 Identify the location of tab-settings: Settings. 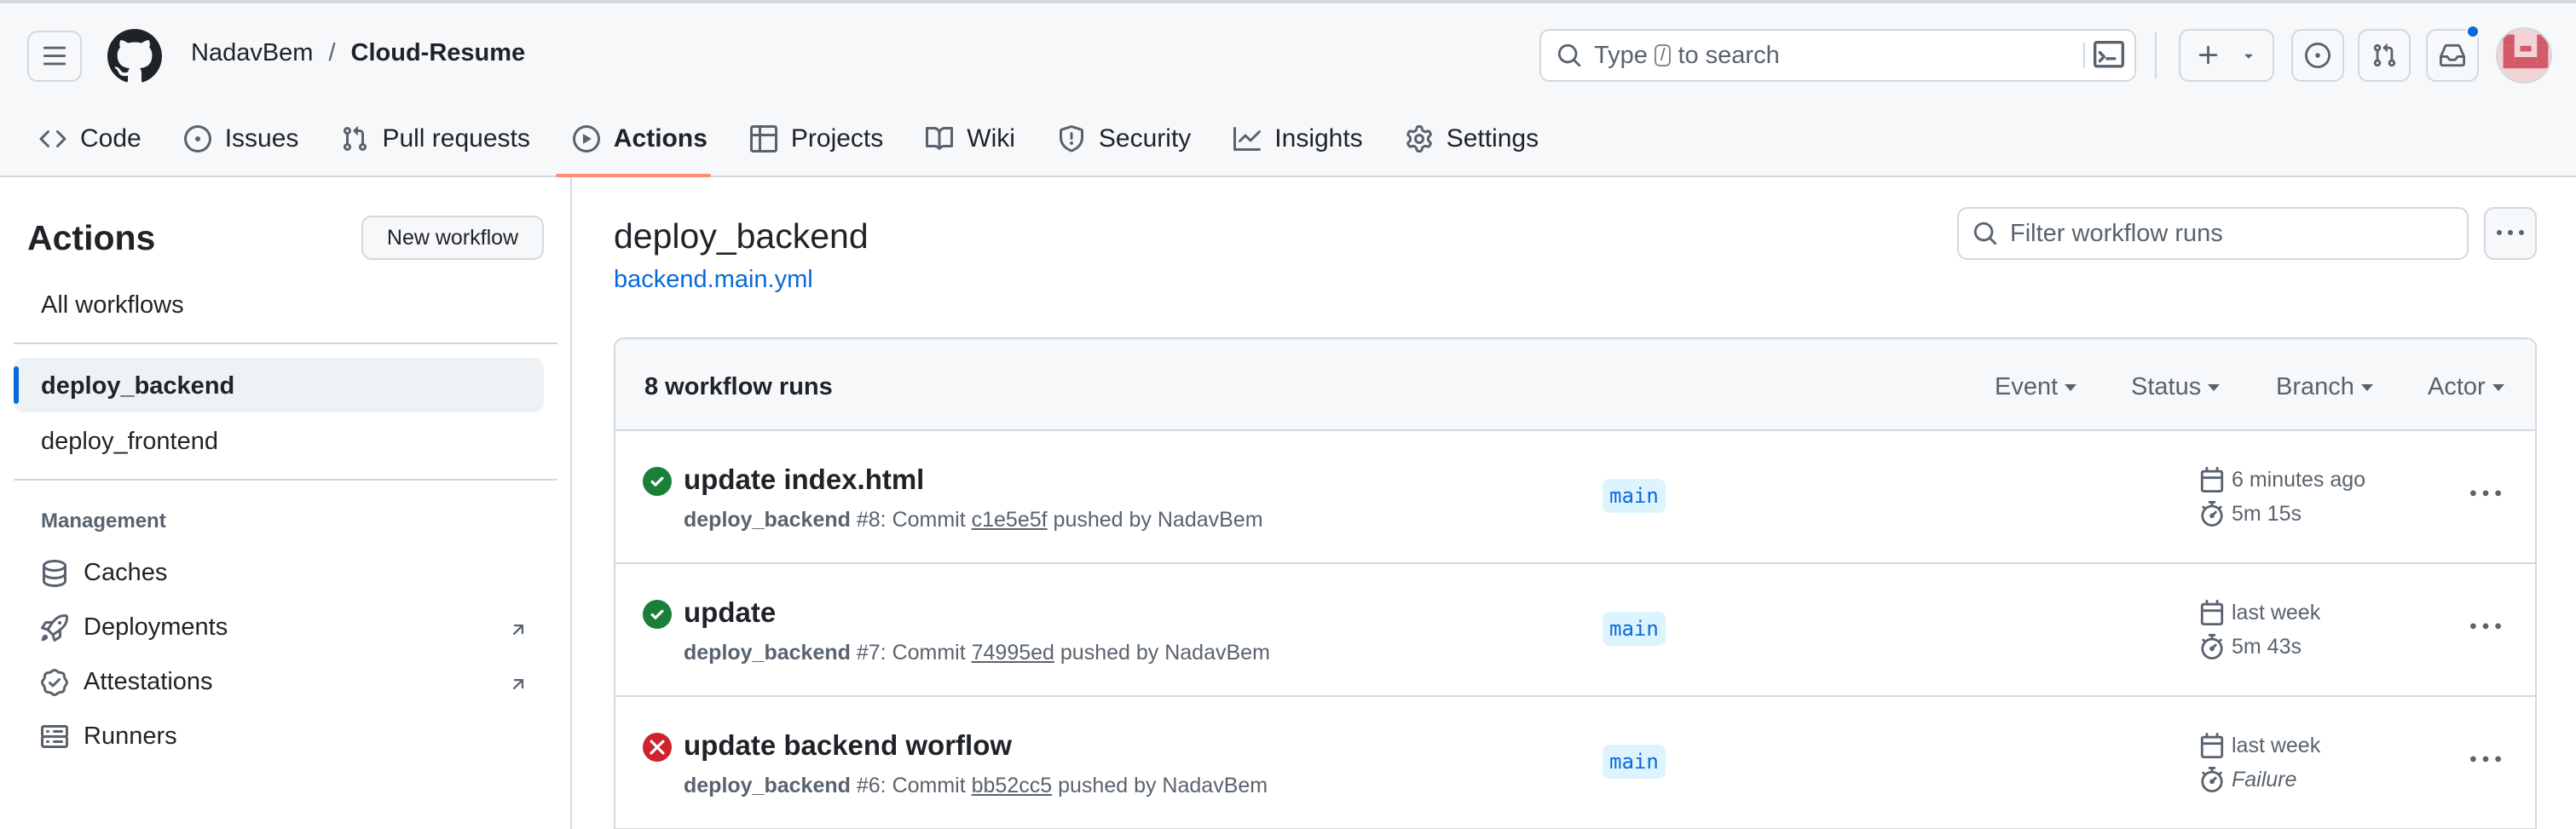
(1472, 138).